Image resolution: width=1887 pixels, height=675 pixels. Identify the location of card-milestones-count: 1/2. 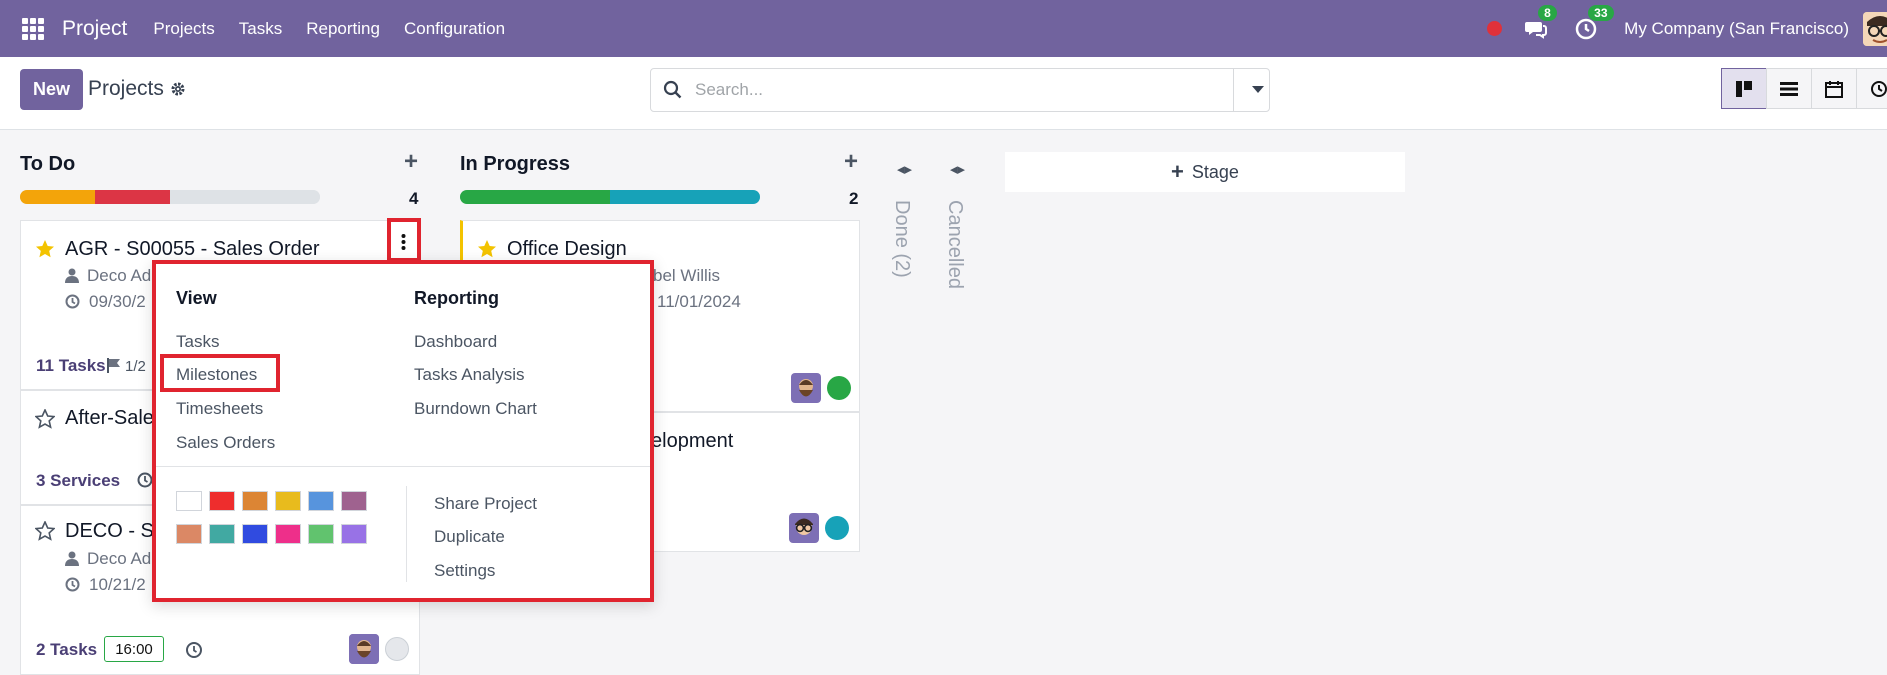
(135, 366).